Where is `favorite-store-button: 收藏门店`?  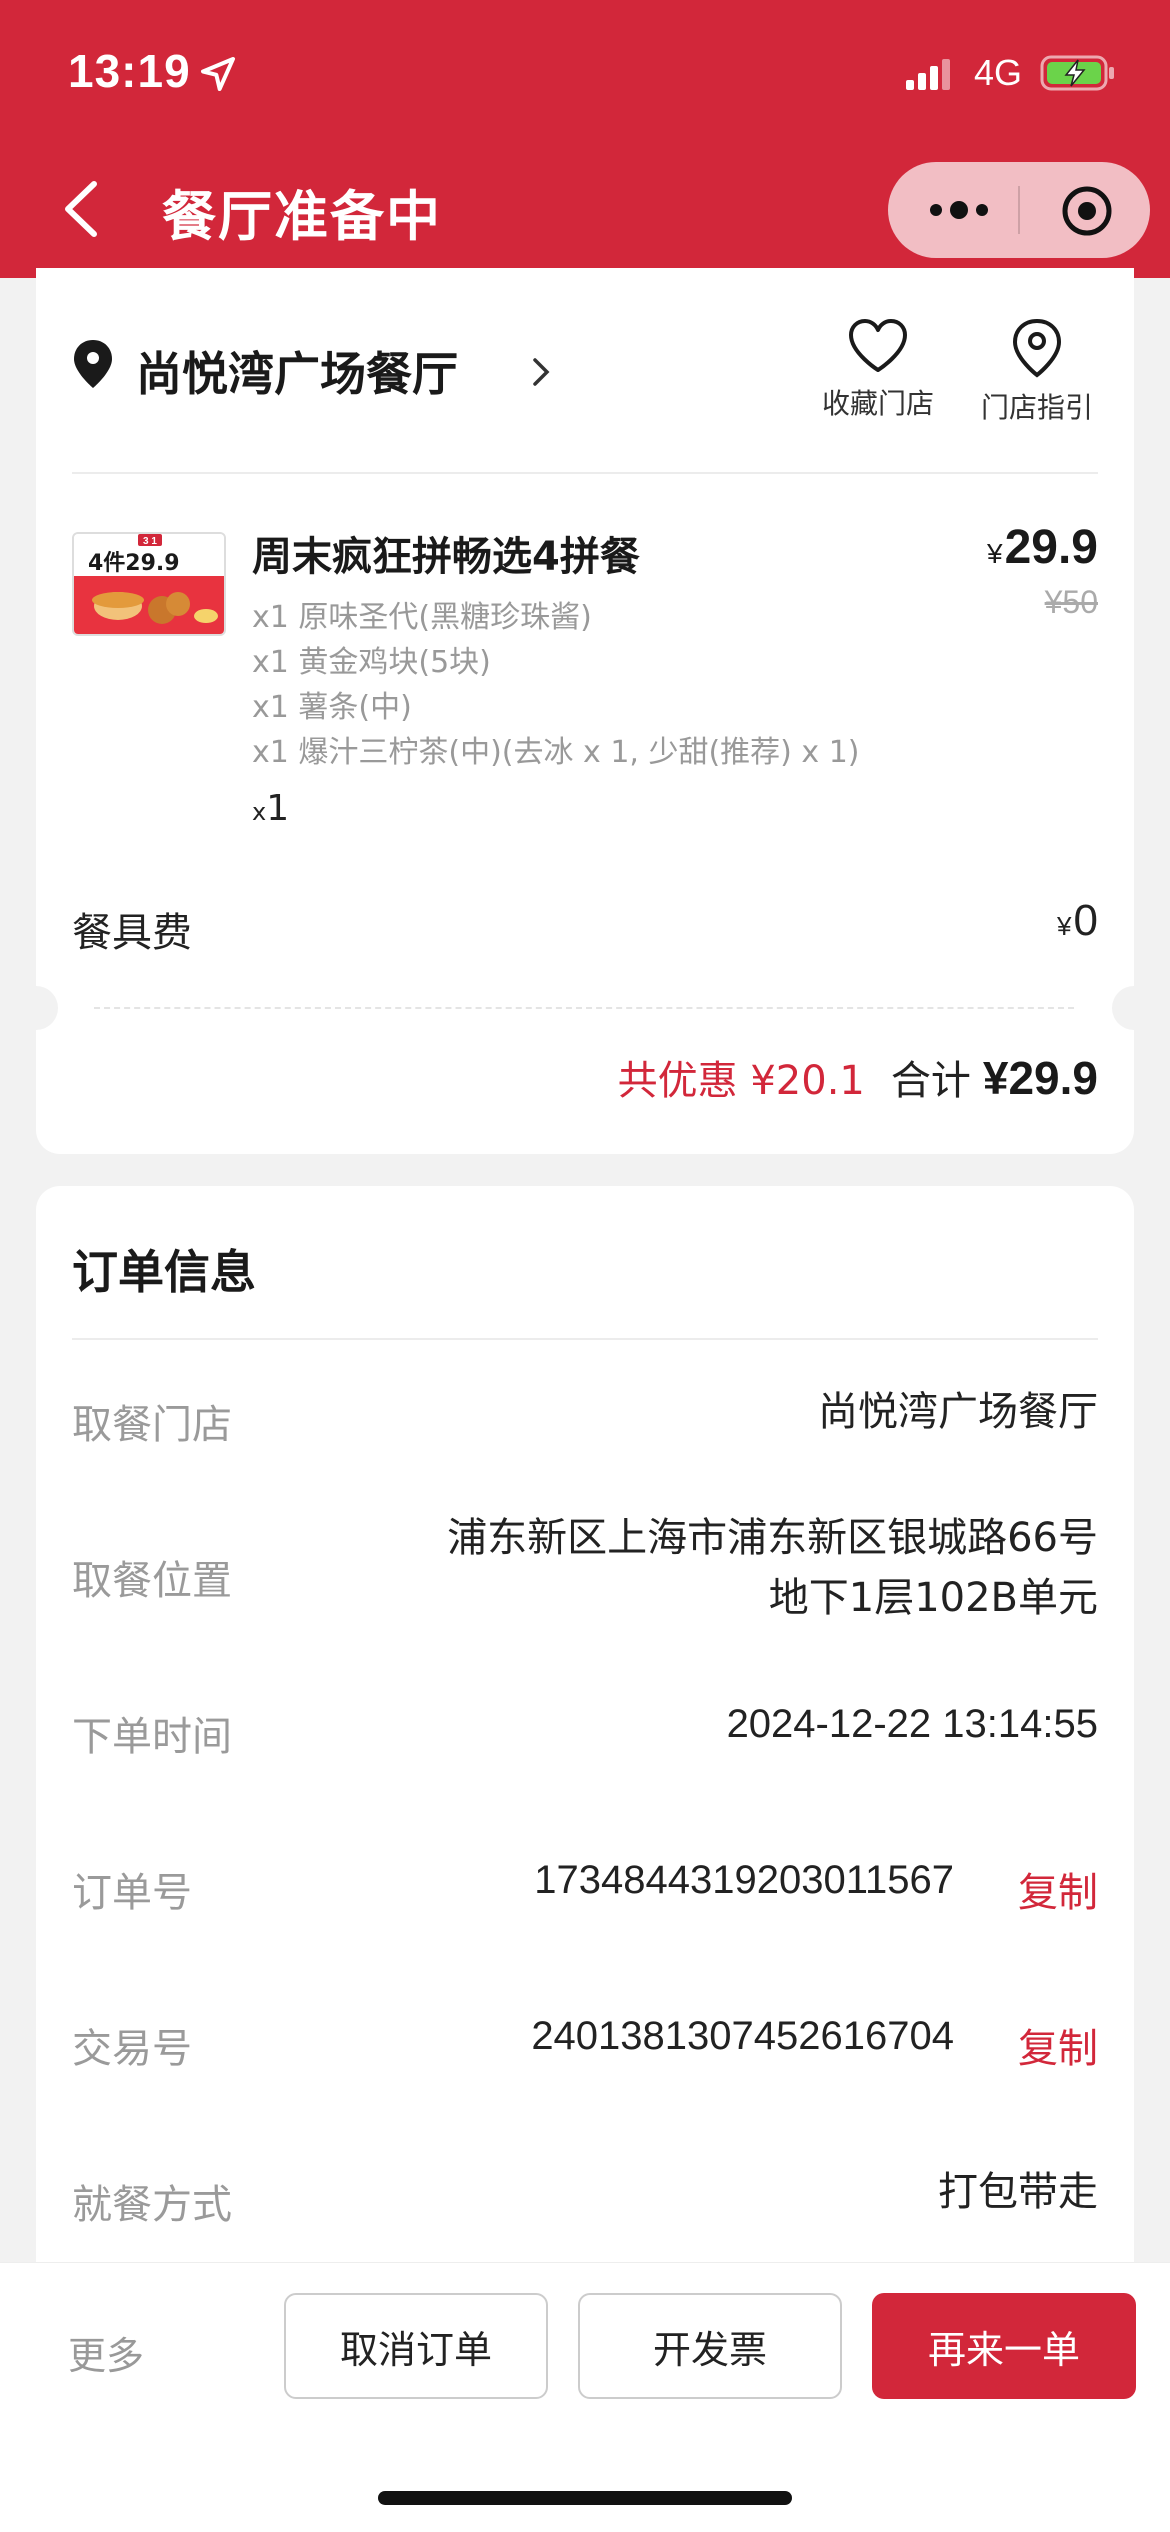
favorite-store-button: 收藏门店 is located at coordinates (878, 370).